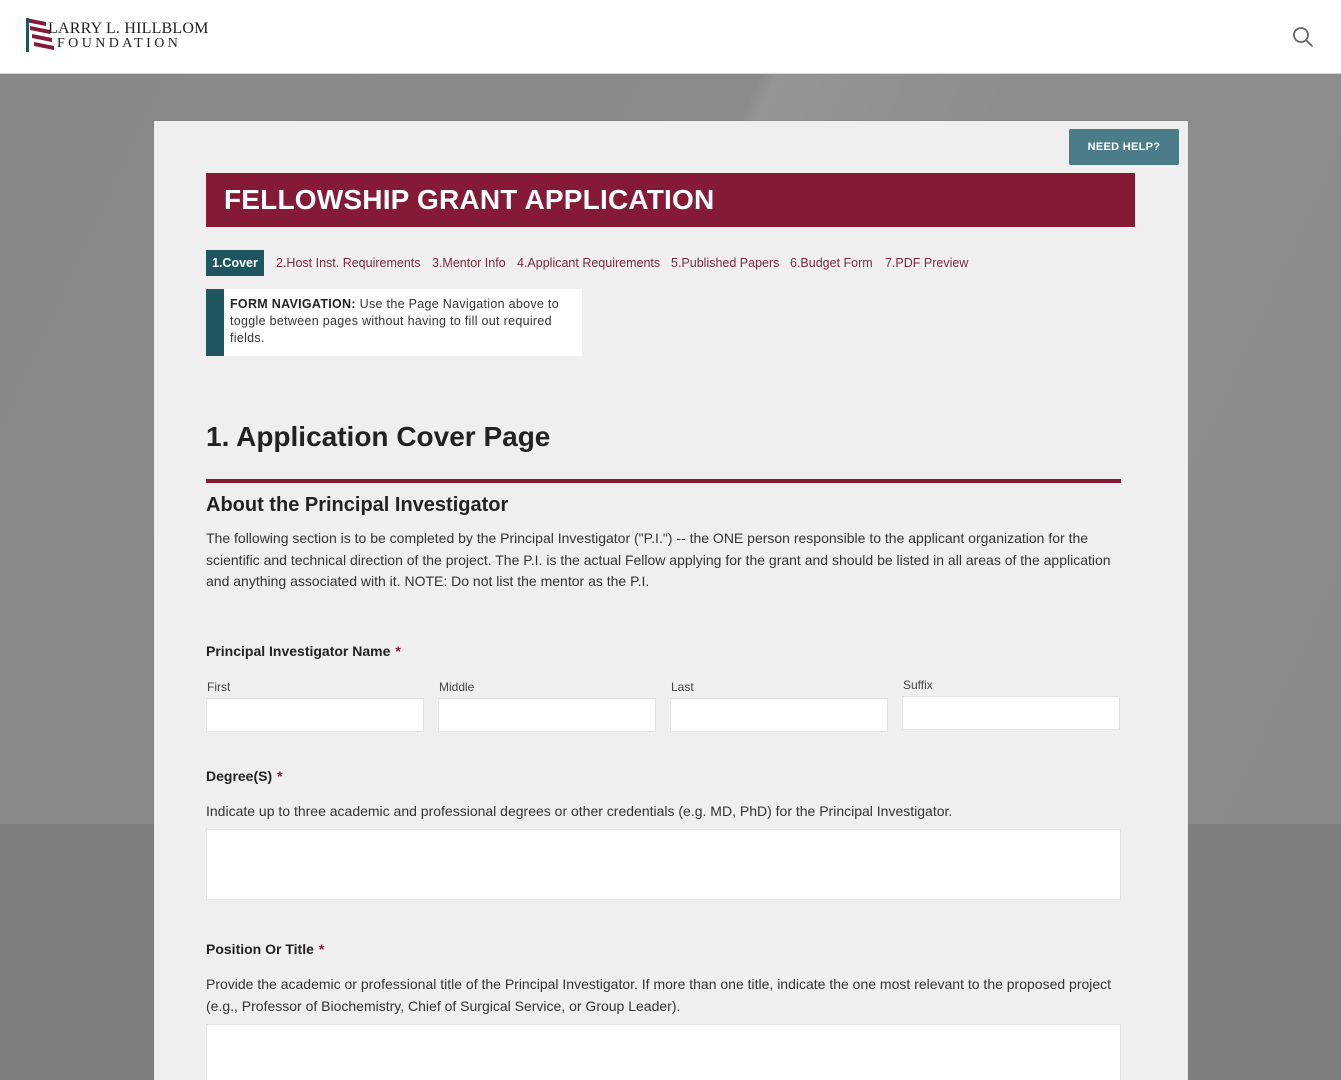 This screenshot has width=1341, height=1080. I want to click on position-label-text: Position Or Title, so click(260, 949).